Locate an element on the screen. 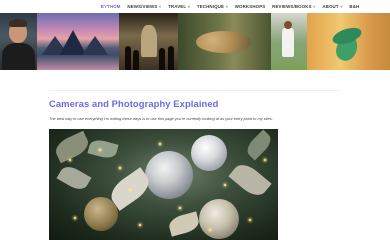  nav-item-technique: TECHNIQUE ˅ is located at coordinates (212, 6).